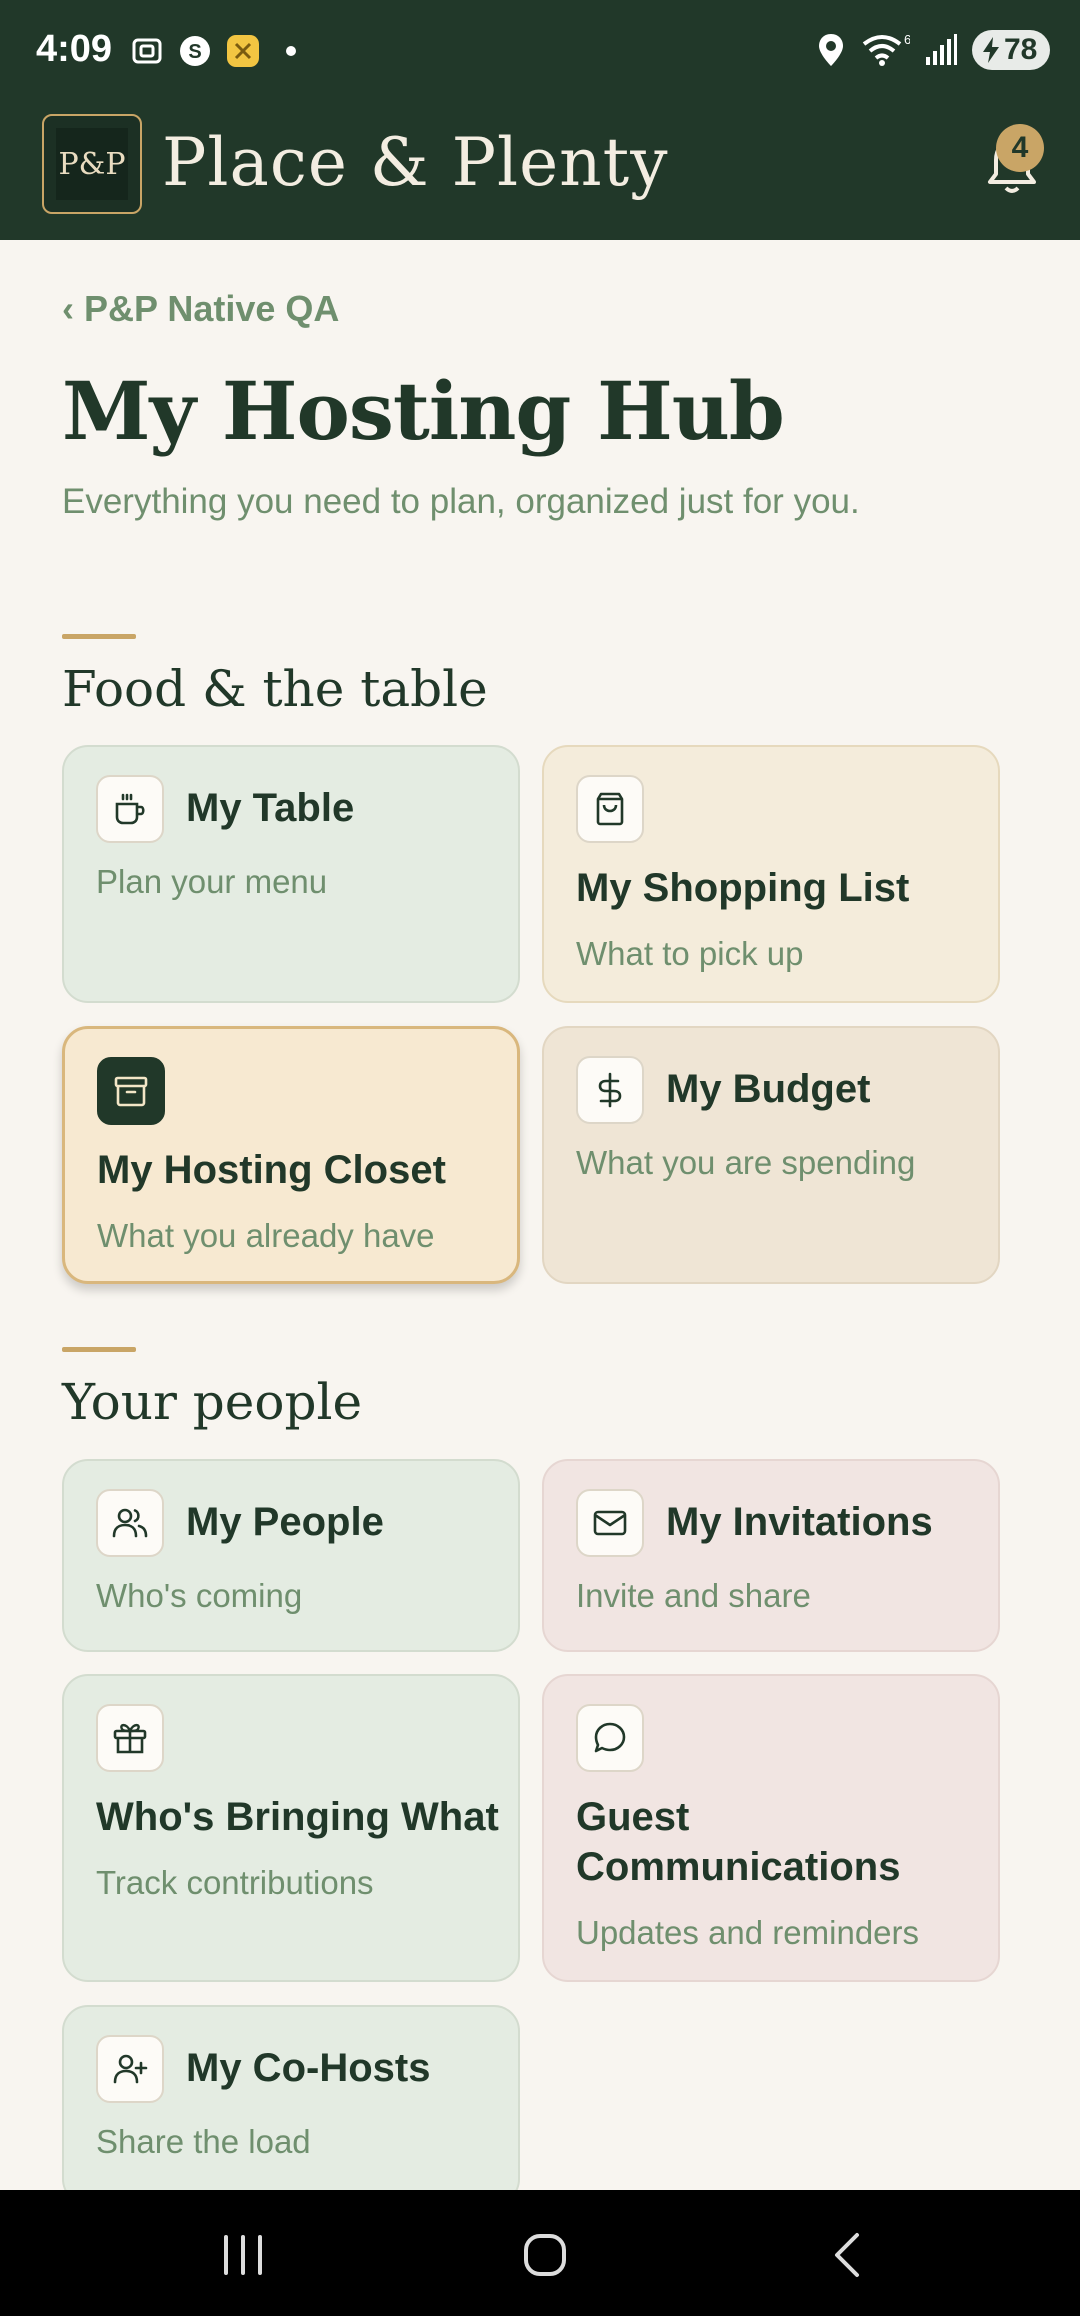 This screenshot has height=2316, width=1080. Describe the element at coordinates (130, 1738) in the screenshot. I see `gift-icon` at that location.